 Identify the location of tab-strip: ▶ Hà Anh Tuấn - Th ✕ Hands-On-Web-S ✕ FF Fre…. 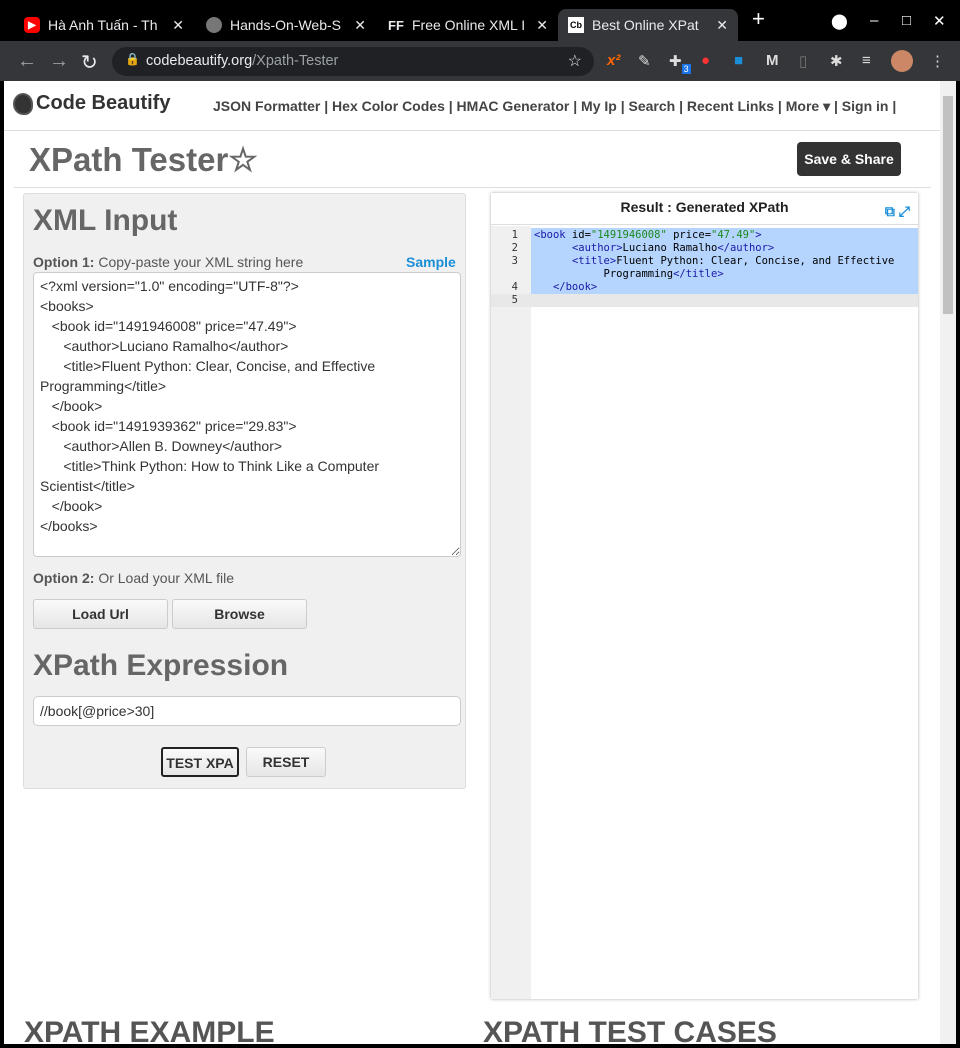
(480, 20).